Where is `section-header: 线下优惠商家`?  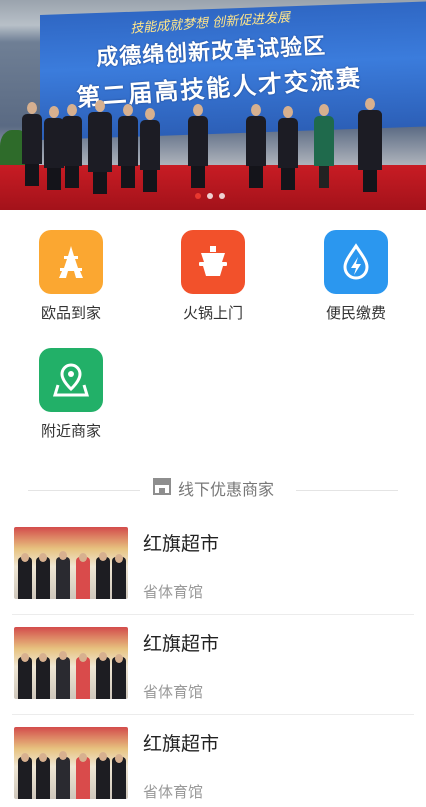 section-header: 线下优惠商家 is located at coordinates (213, 488).